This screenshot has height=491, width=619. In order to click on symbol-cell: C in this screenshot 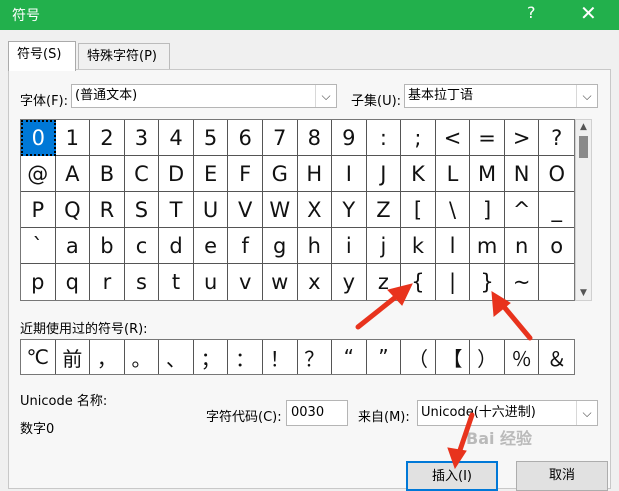, I will do `click(142, 174)`.